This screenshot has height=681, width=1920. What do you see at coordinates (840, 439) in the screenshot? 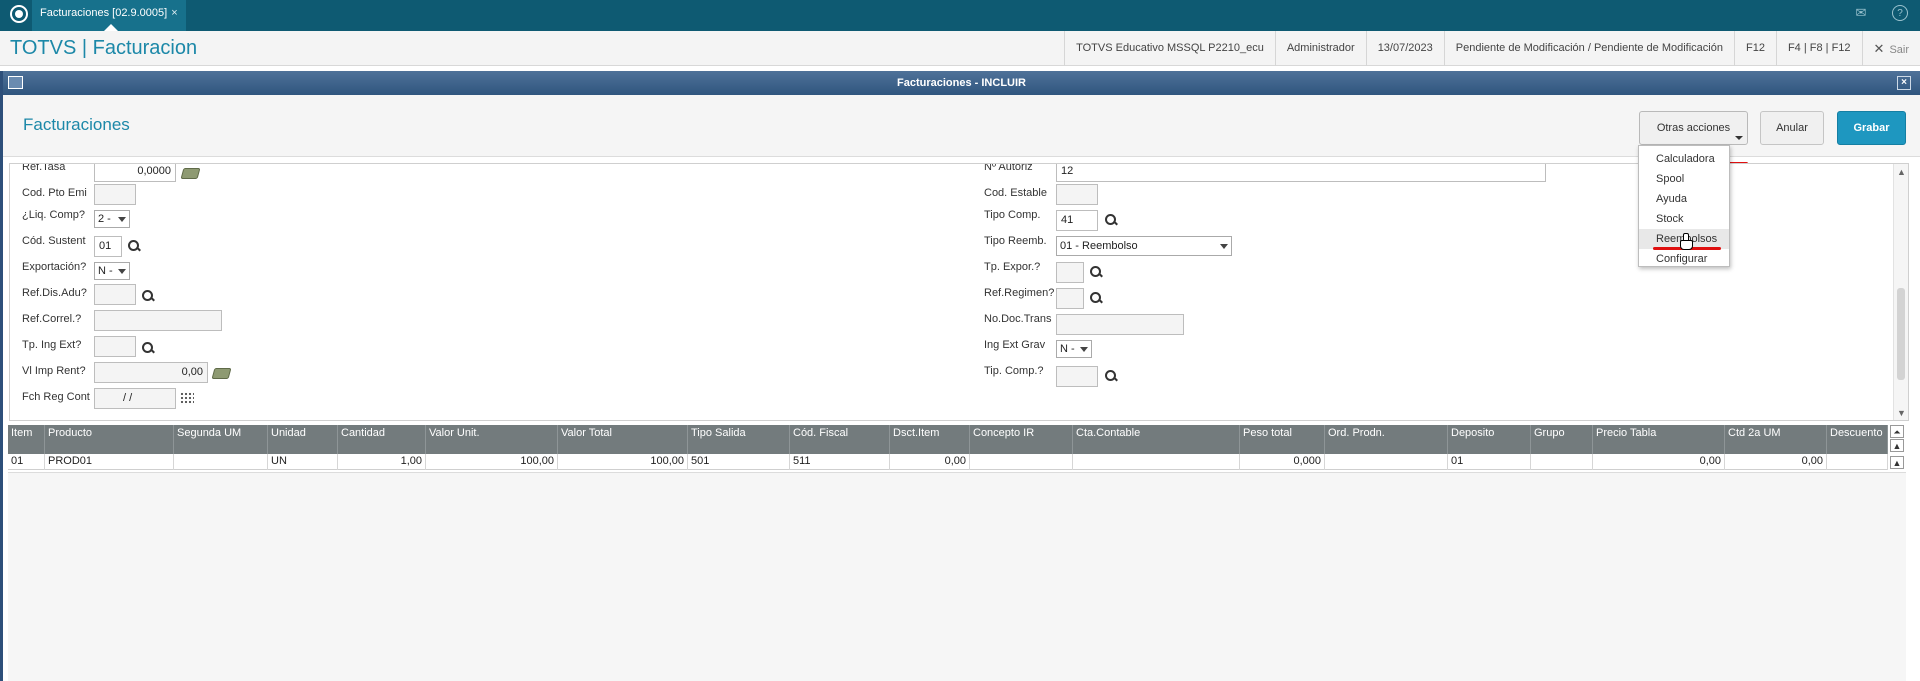
I see `column-header: Cód. Fiscal` at bounding box center [840, 439].